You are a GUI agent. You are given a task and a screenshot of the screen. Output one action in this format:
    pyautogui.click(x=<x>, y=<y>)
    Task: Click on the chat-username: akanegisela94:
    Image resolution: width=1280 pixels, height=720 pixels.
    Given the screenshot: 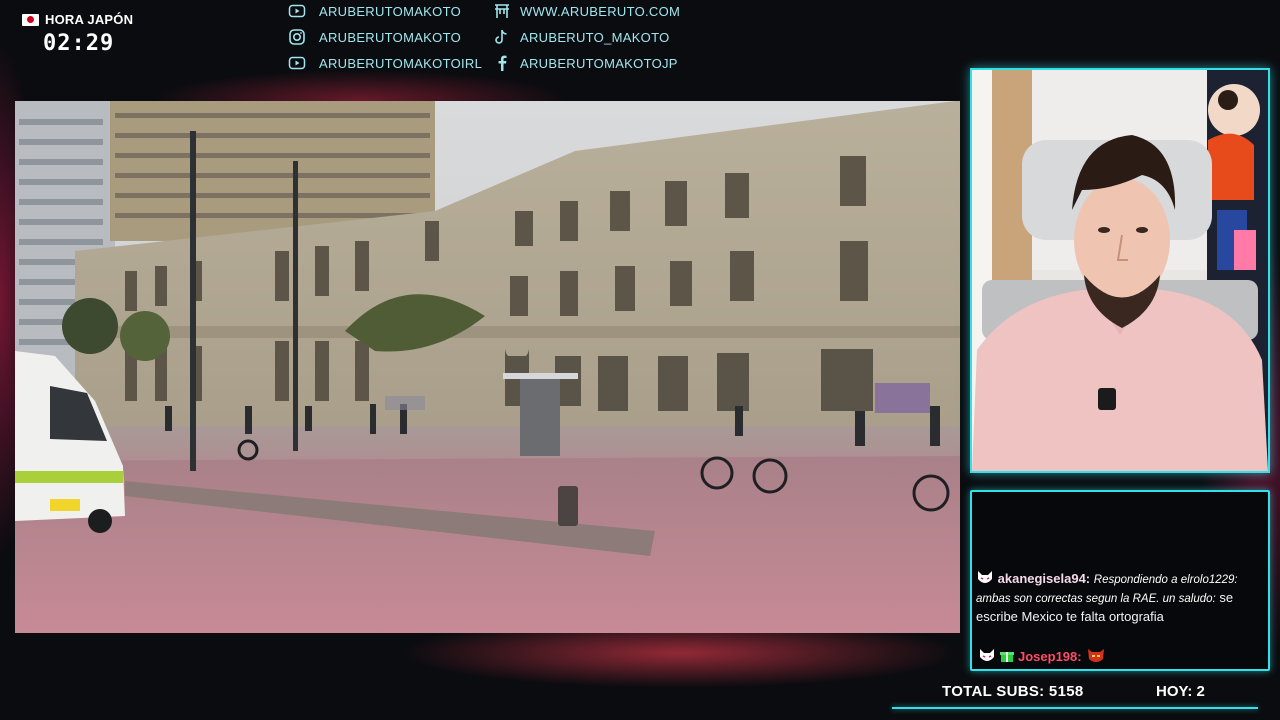 What is the action you would take?
    pyautogui.click(x=1044, y=578)
    